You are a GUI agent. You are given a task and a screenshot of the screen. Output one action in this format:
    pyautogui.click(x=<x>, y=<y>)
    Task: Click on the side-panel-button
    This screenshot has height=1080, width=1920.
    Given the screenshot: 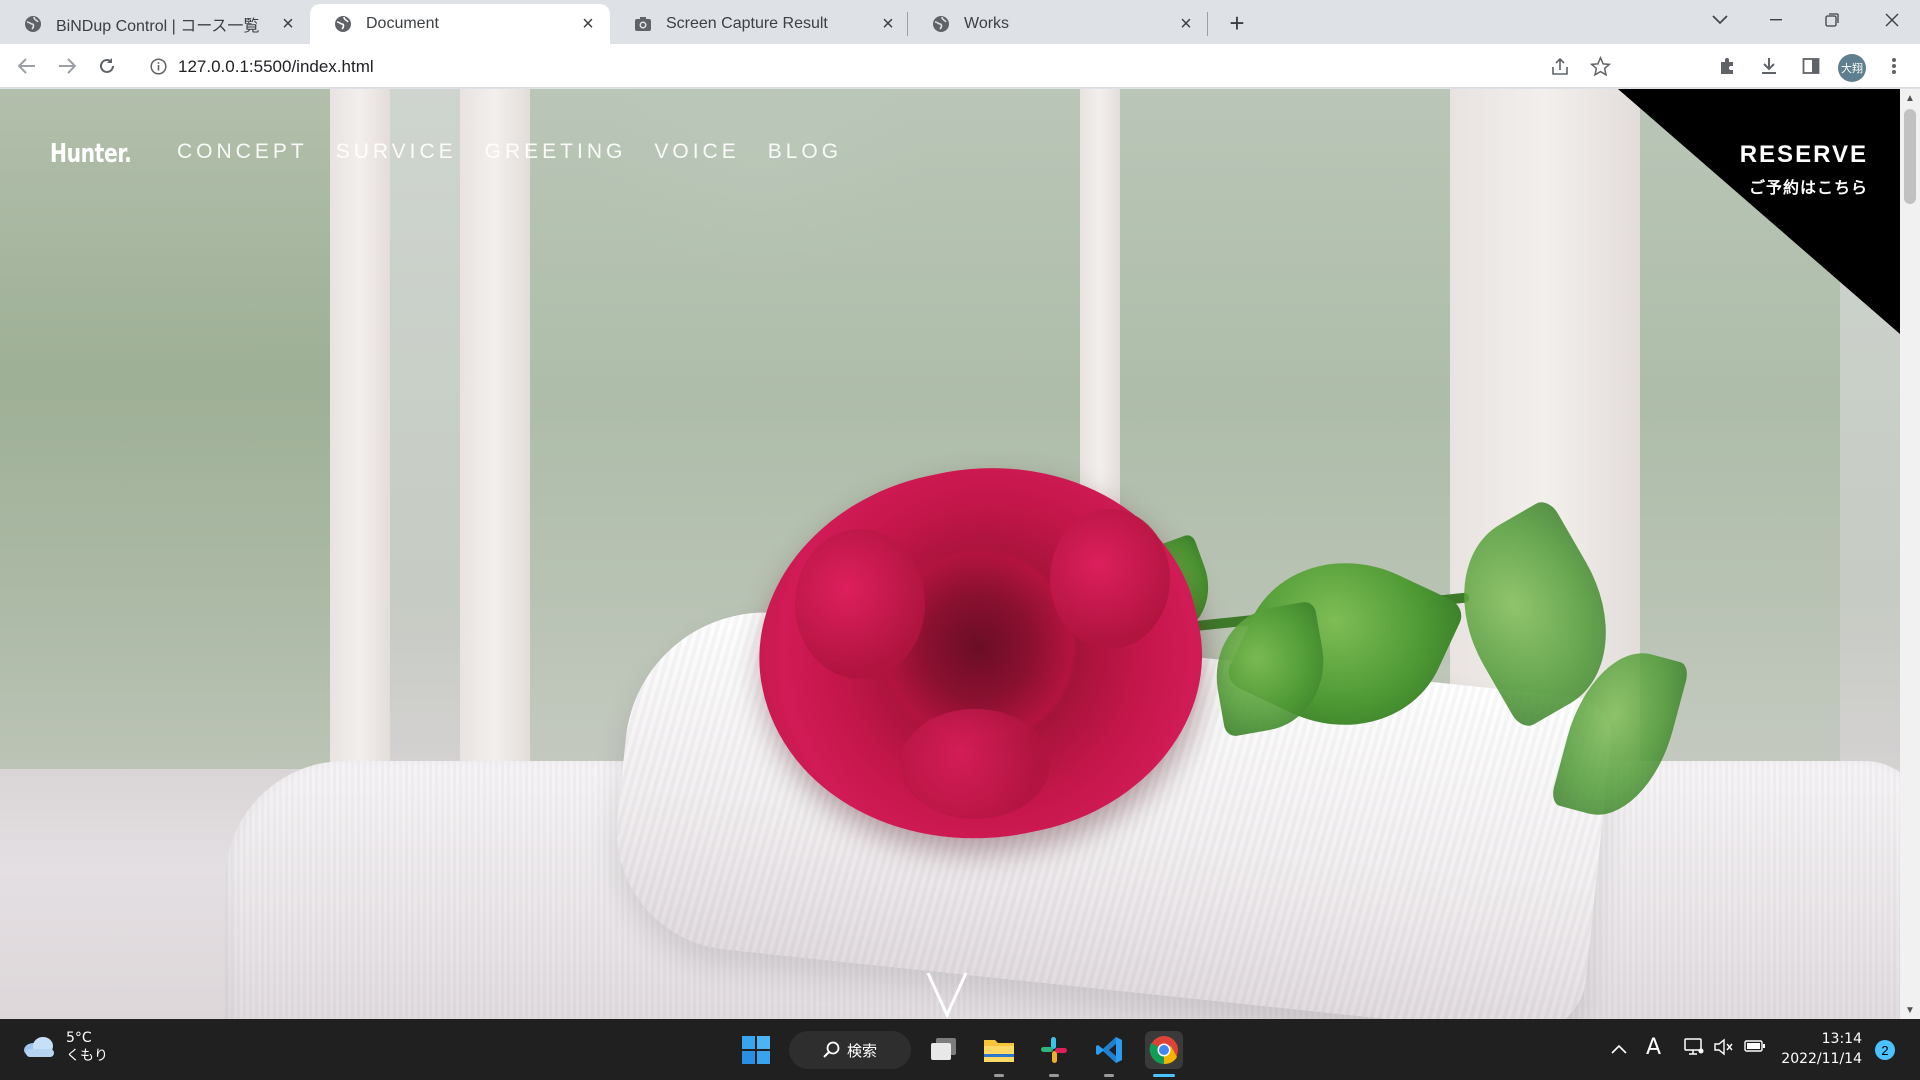 What is the action you would take?
    pyautogui.click(x=1811, y=66)
    